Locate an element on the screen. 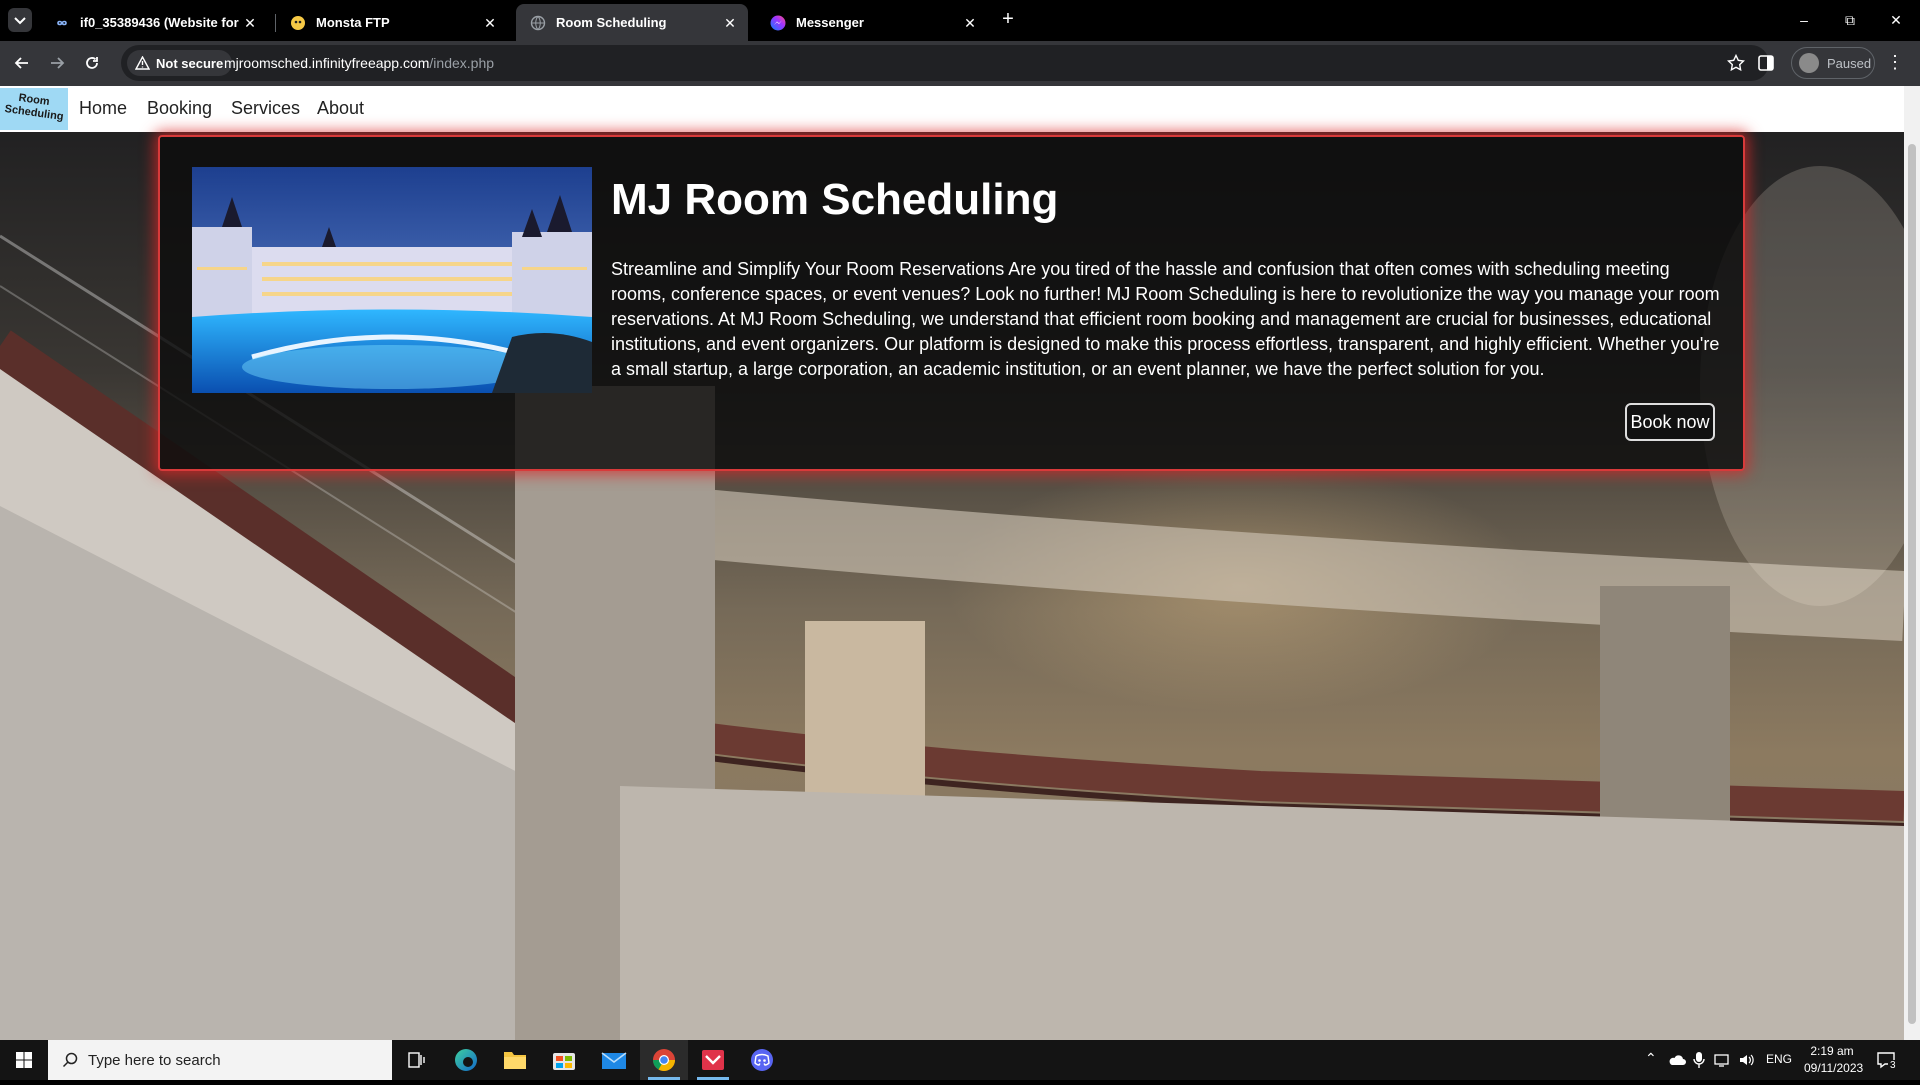 The image size is (1920, 1085). security-chip: Not secure is located at coordinates (180, 63).